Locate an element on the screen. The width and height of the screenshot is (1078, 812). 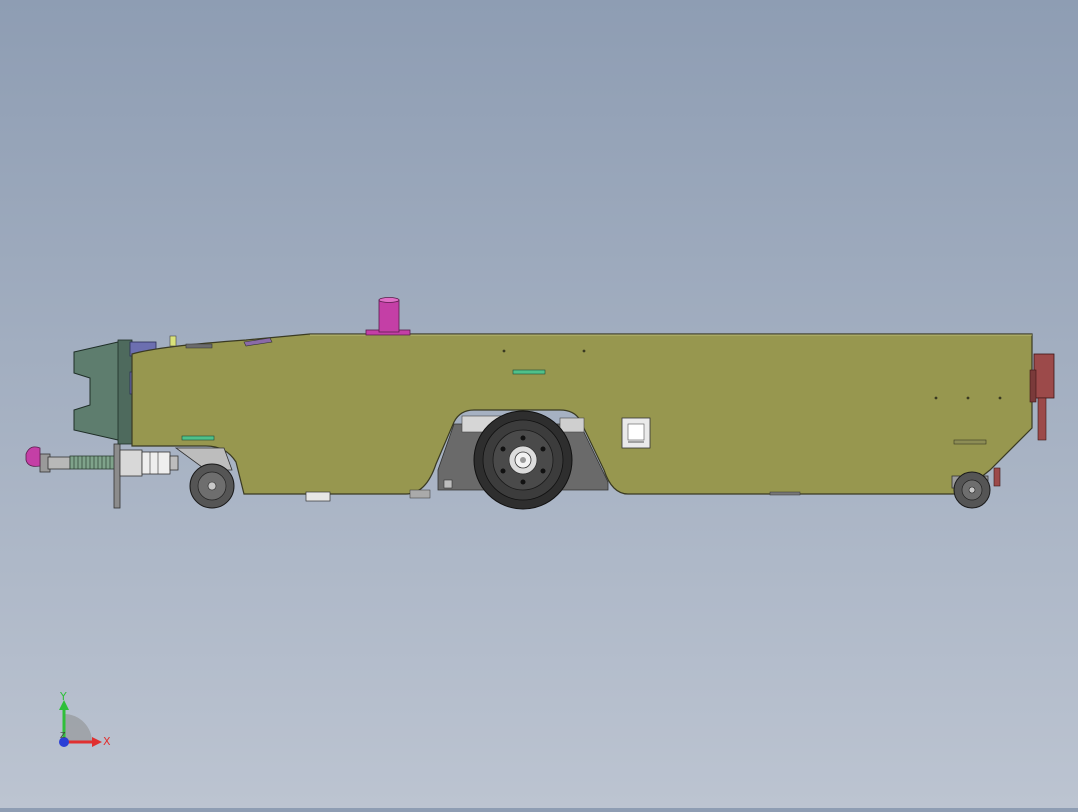
rear-caster is located at coordinates (971, 490).